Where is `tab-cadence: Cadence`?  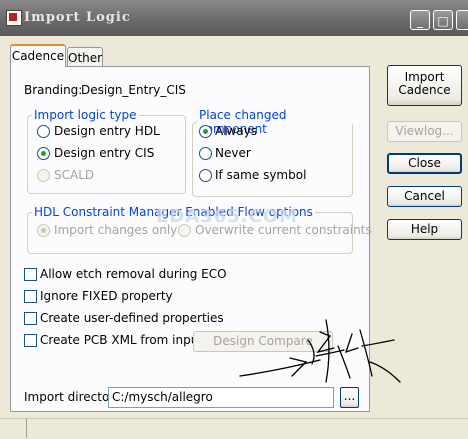 tab-cadence: Cadence is located at coordinates (38, 55).